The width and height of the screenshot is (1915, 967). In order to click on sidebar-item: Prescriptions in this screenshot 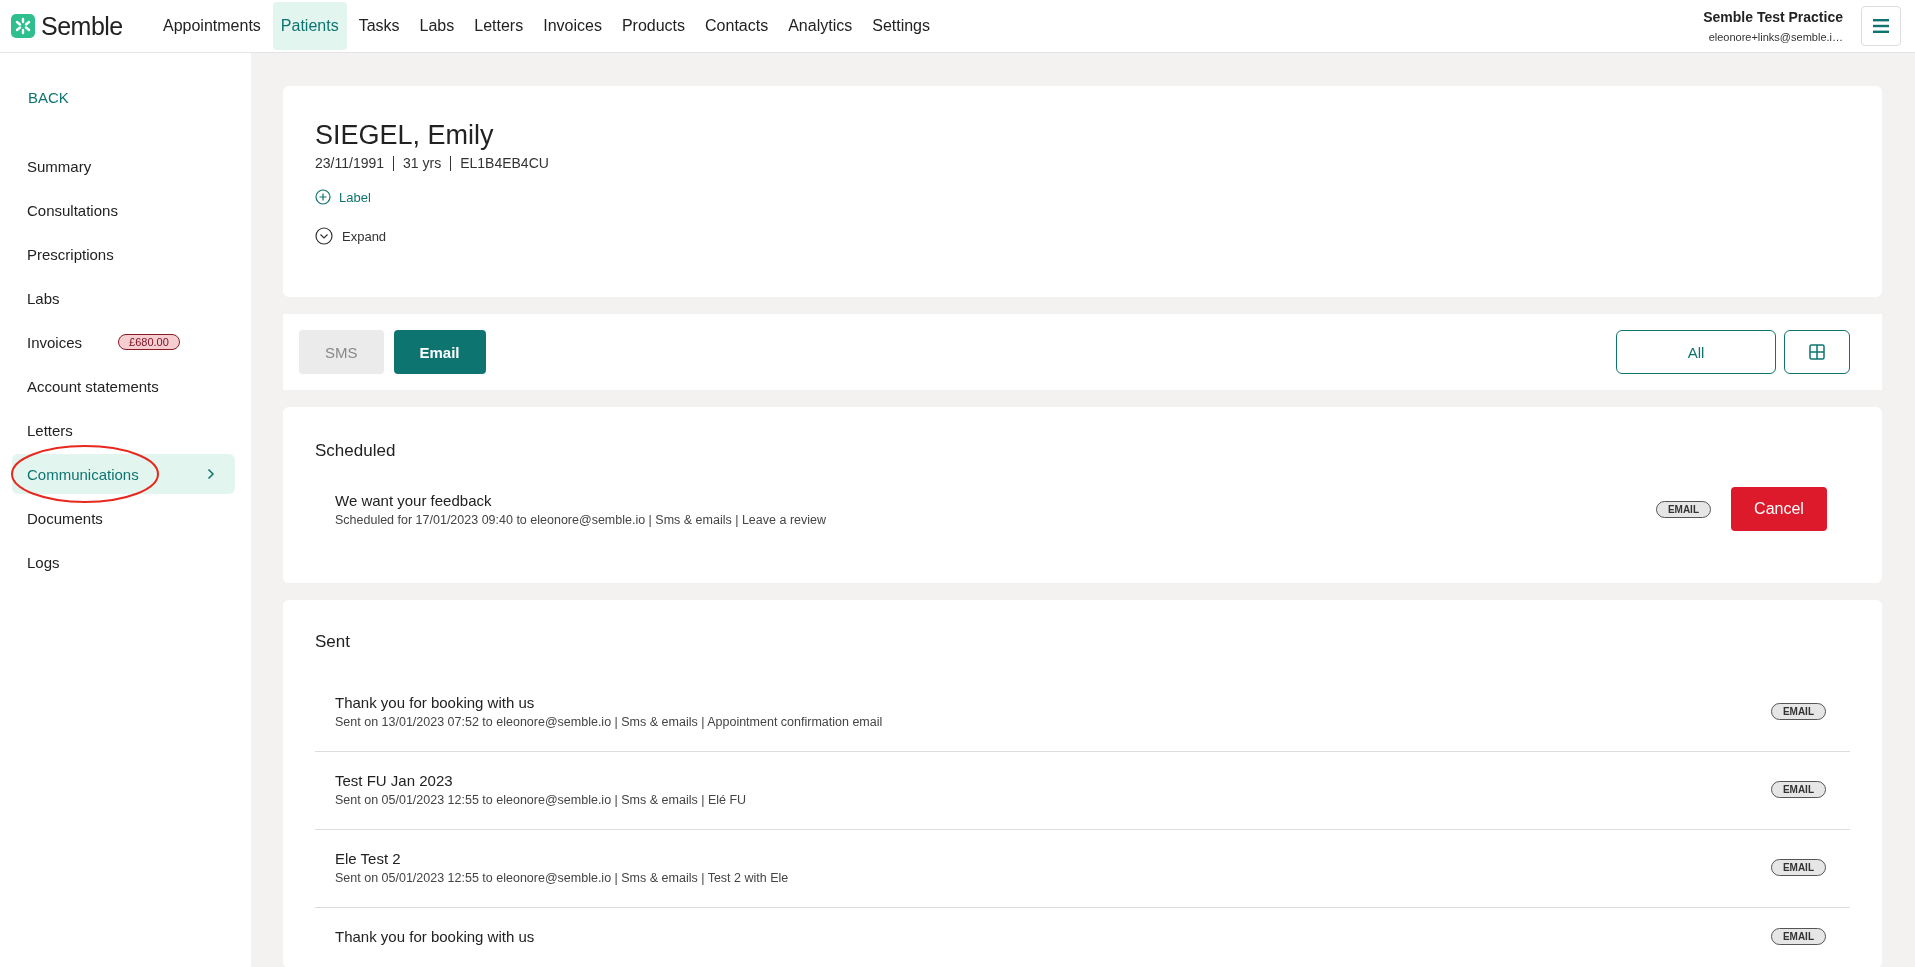, I will do `click(123, 254)`.